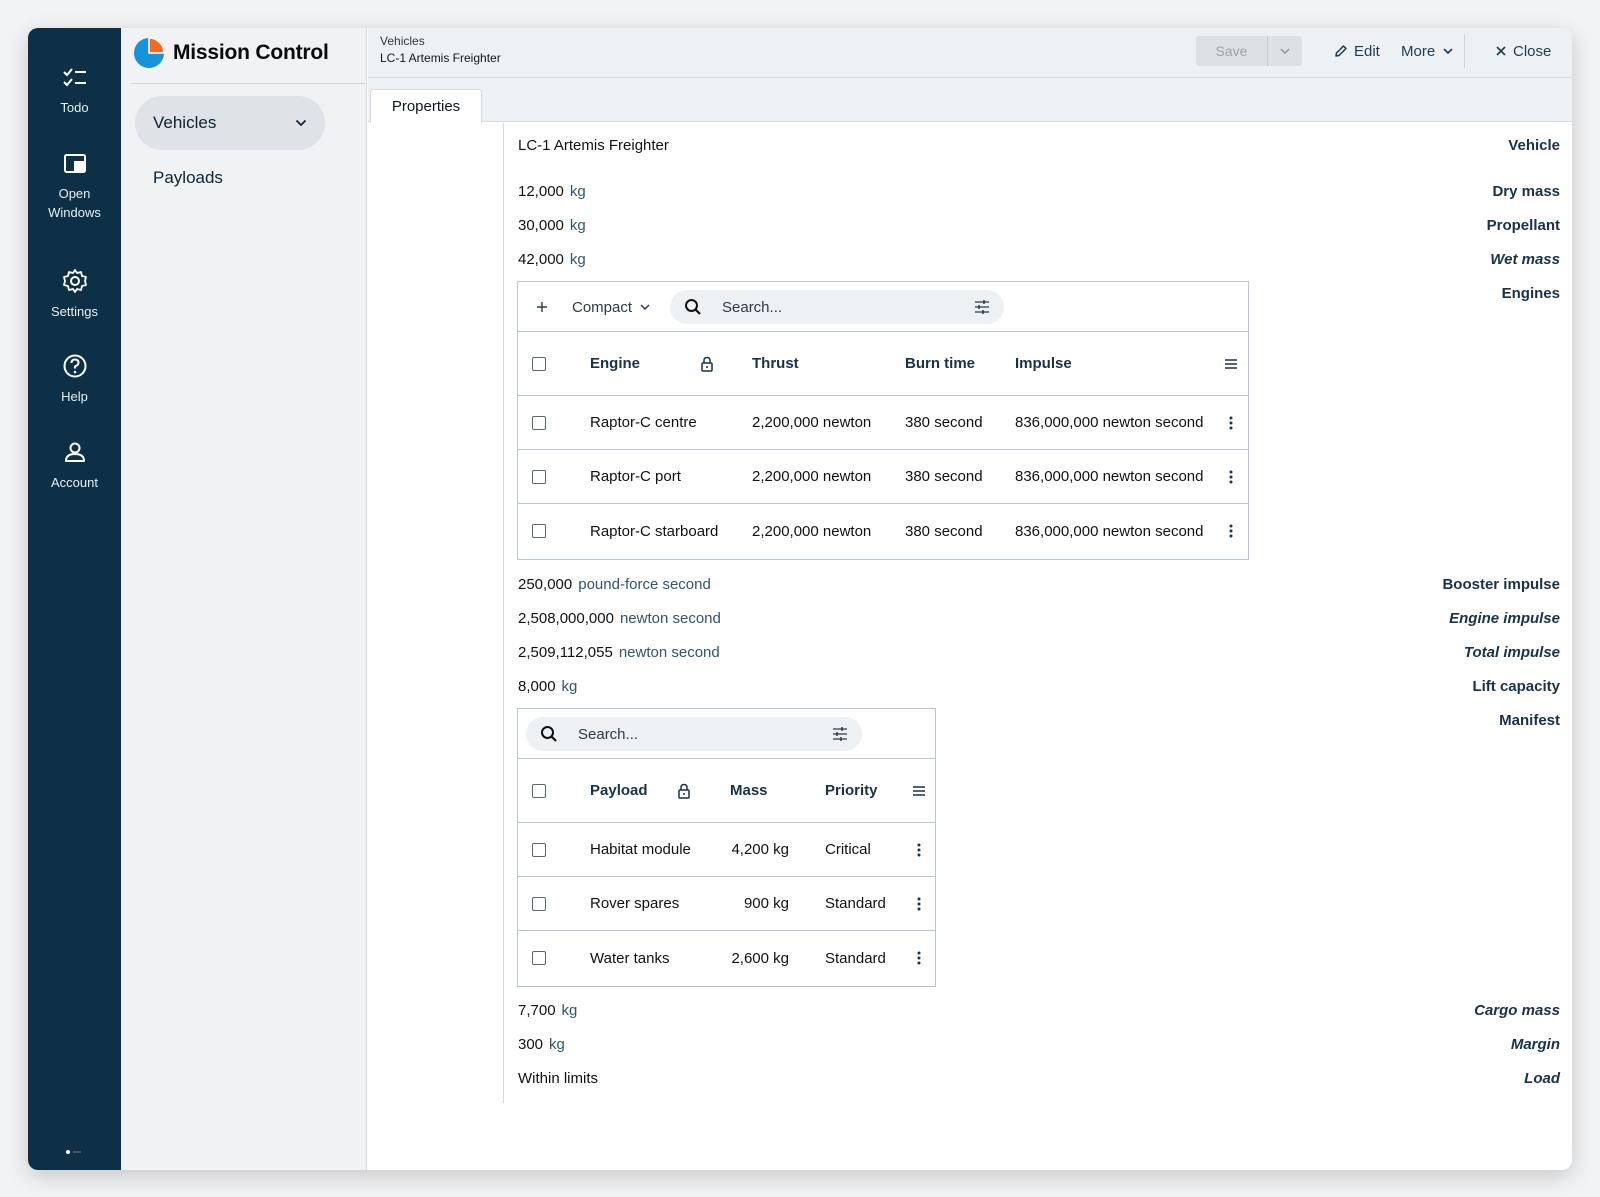  I want to click on sidebar-item-payloads: Payloads, so click(188, 178).